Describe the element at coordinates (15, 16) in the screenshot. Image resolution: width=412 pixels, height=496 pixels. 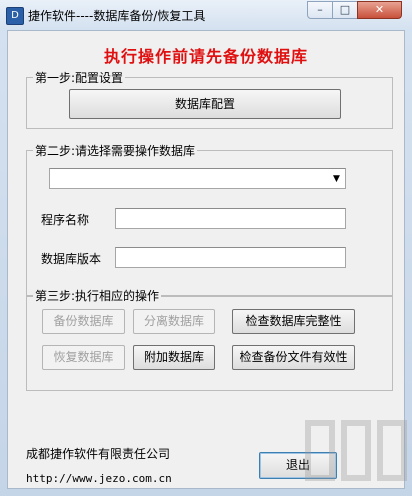
I see `app-database-icon: D` at that location.